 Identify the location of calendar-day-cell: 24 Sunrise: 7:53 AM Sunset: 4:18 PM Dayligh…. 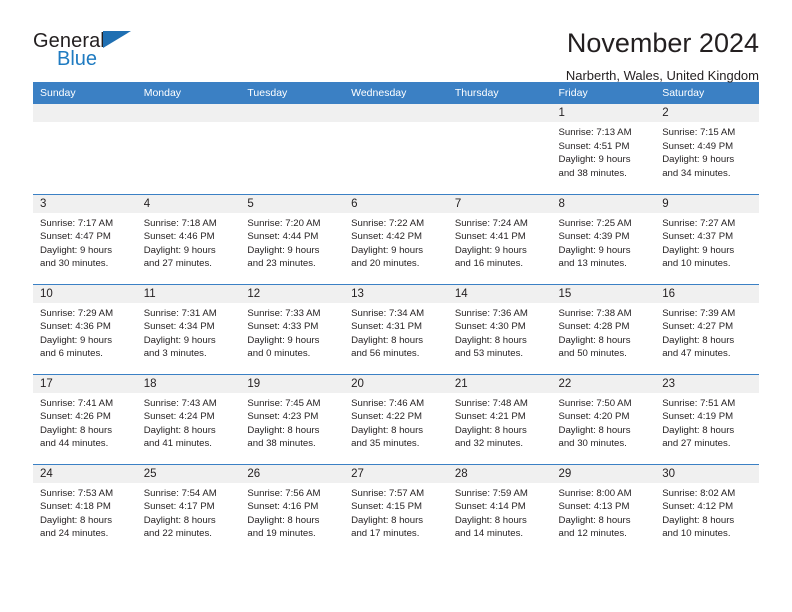
(85, 508).